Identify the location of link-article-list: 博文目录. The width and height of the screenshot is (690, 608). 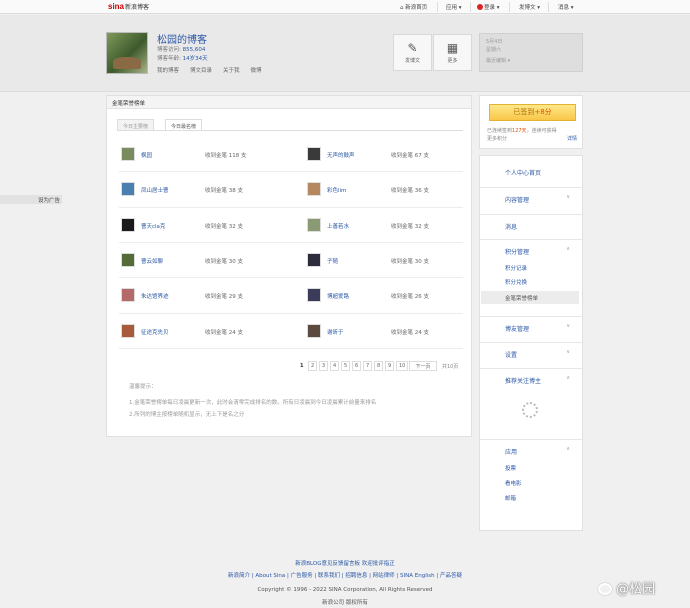
(201, 71).